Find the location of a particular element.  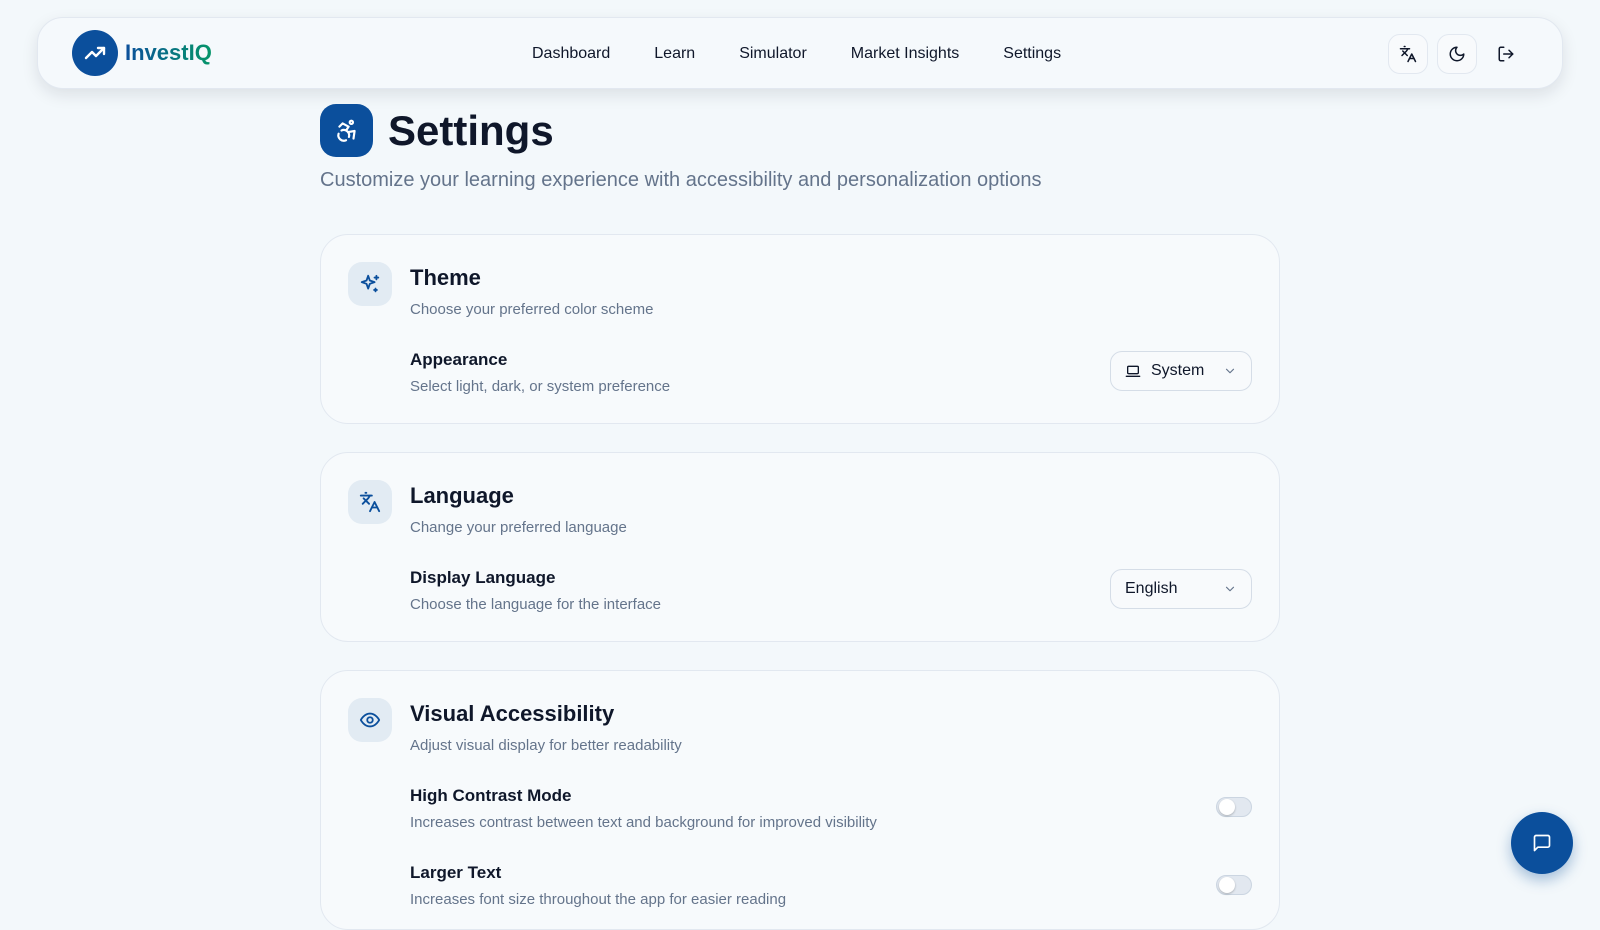

brand-name: InvestIQ is located at coordinates (168, 52).